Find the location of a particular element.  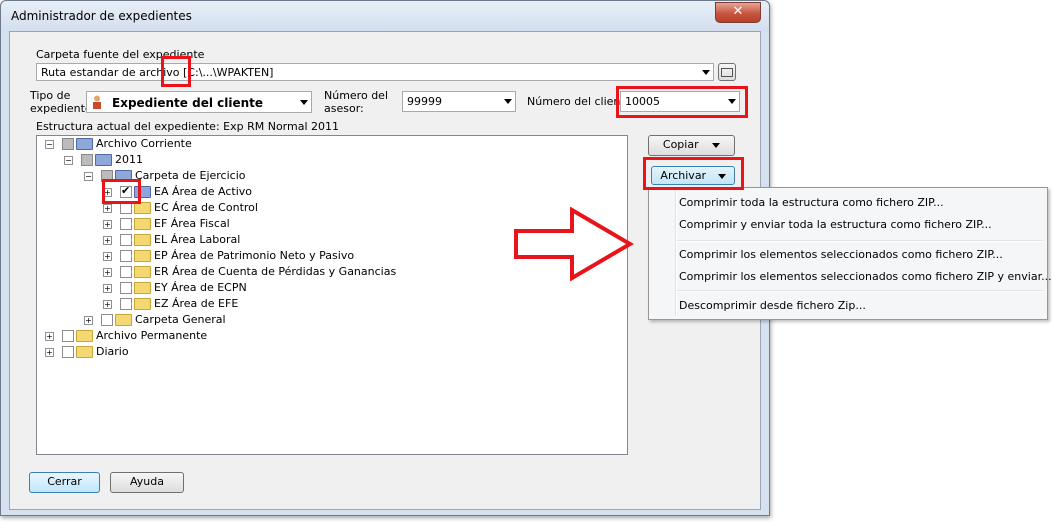

tree-node-label: Carpeta General is located at coordinates (180, 319).